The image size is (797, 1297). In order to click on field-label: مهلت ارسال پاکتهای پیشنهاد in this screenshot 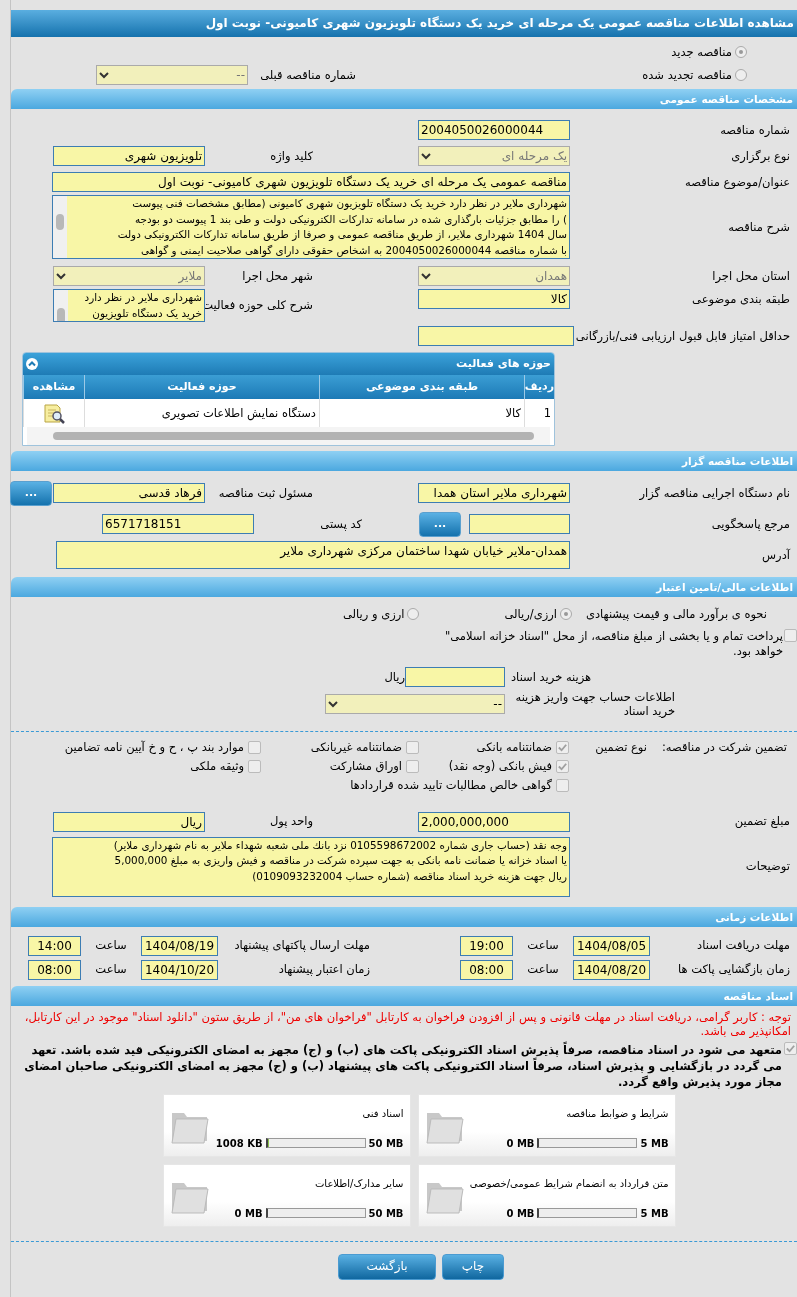, I will do `click(301, 946)`.